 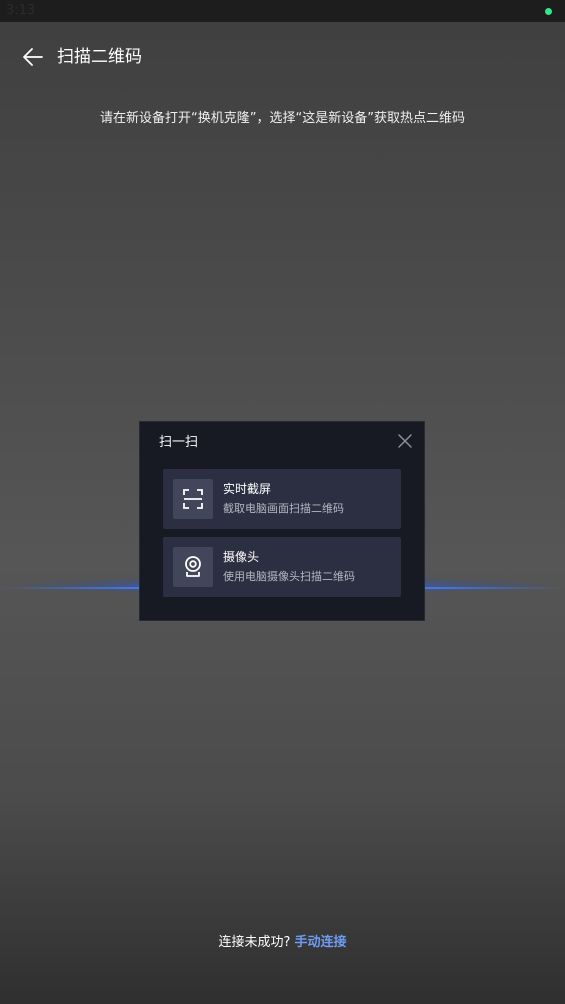 I want to click on manual-connect-link: 手动连接, so click(x=321, y=942).